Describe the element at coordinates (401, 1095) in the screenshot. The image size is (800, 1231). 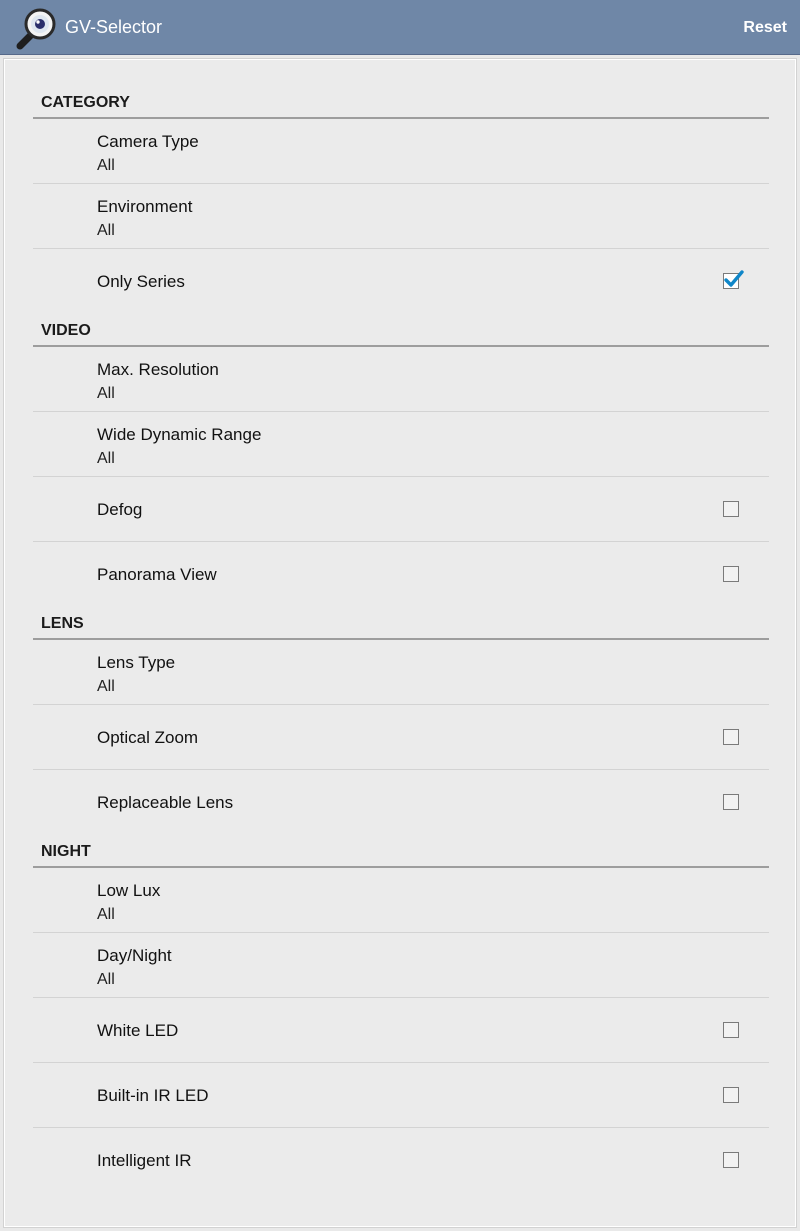
I see `pref-built-in-ir-led: Built-in IR LED` at that location.